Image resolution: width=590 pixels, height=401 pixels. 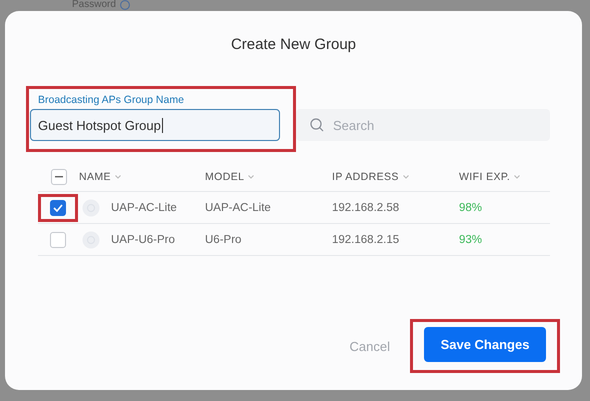 What do you see at coordinates (143, 240) in the screenshot?
I see `table-cell: UAP-U6-Pro` at bounding box center [143, 240].